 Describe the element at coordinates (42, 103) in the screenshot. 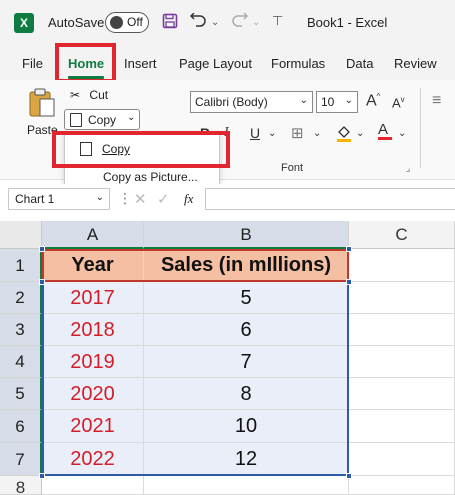

I see `paste-icon` at that location.